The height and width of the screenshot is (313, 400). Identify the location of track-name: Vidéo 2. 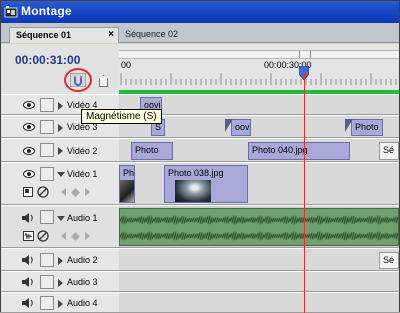
(82, 151).